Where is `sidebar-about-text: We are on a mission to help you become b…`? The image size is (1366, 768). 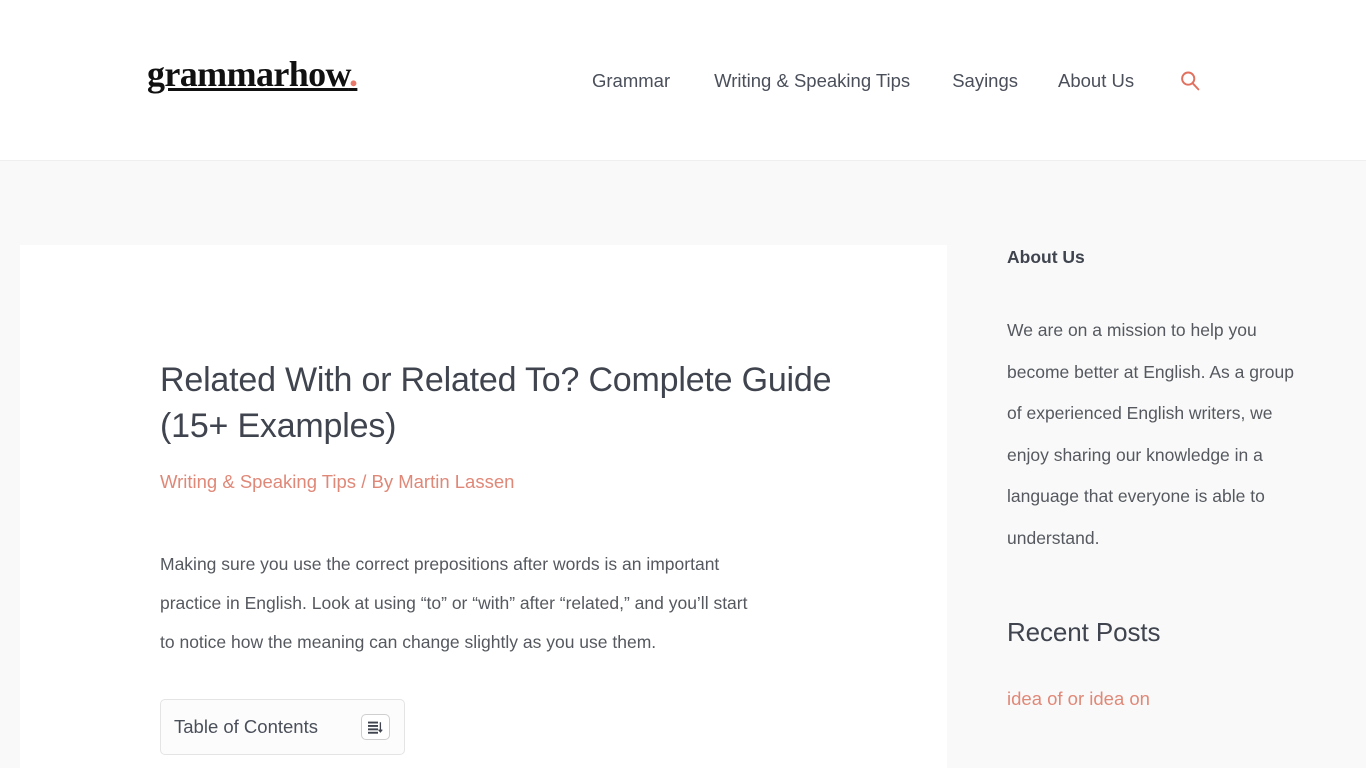
sidebar-about-text: We are on a mission to help you become b… is located at coordinates (1150, 434).